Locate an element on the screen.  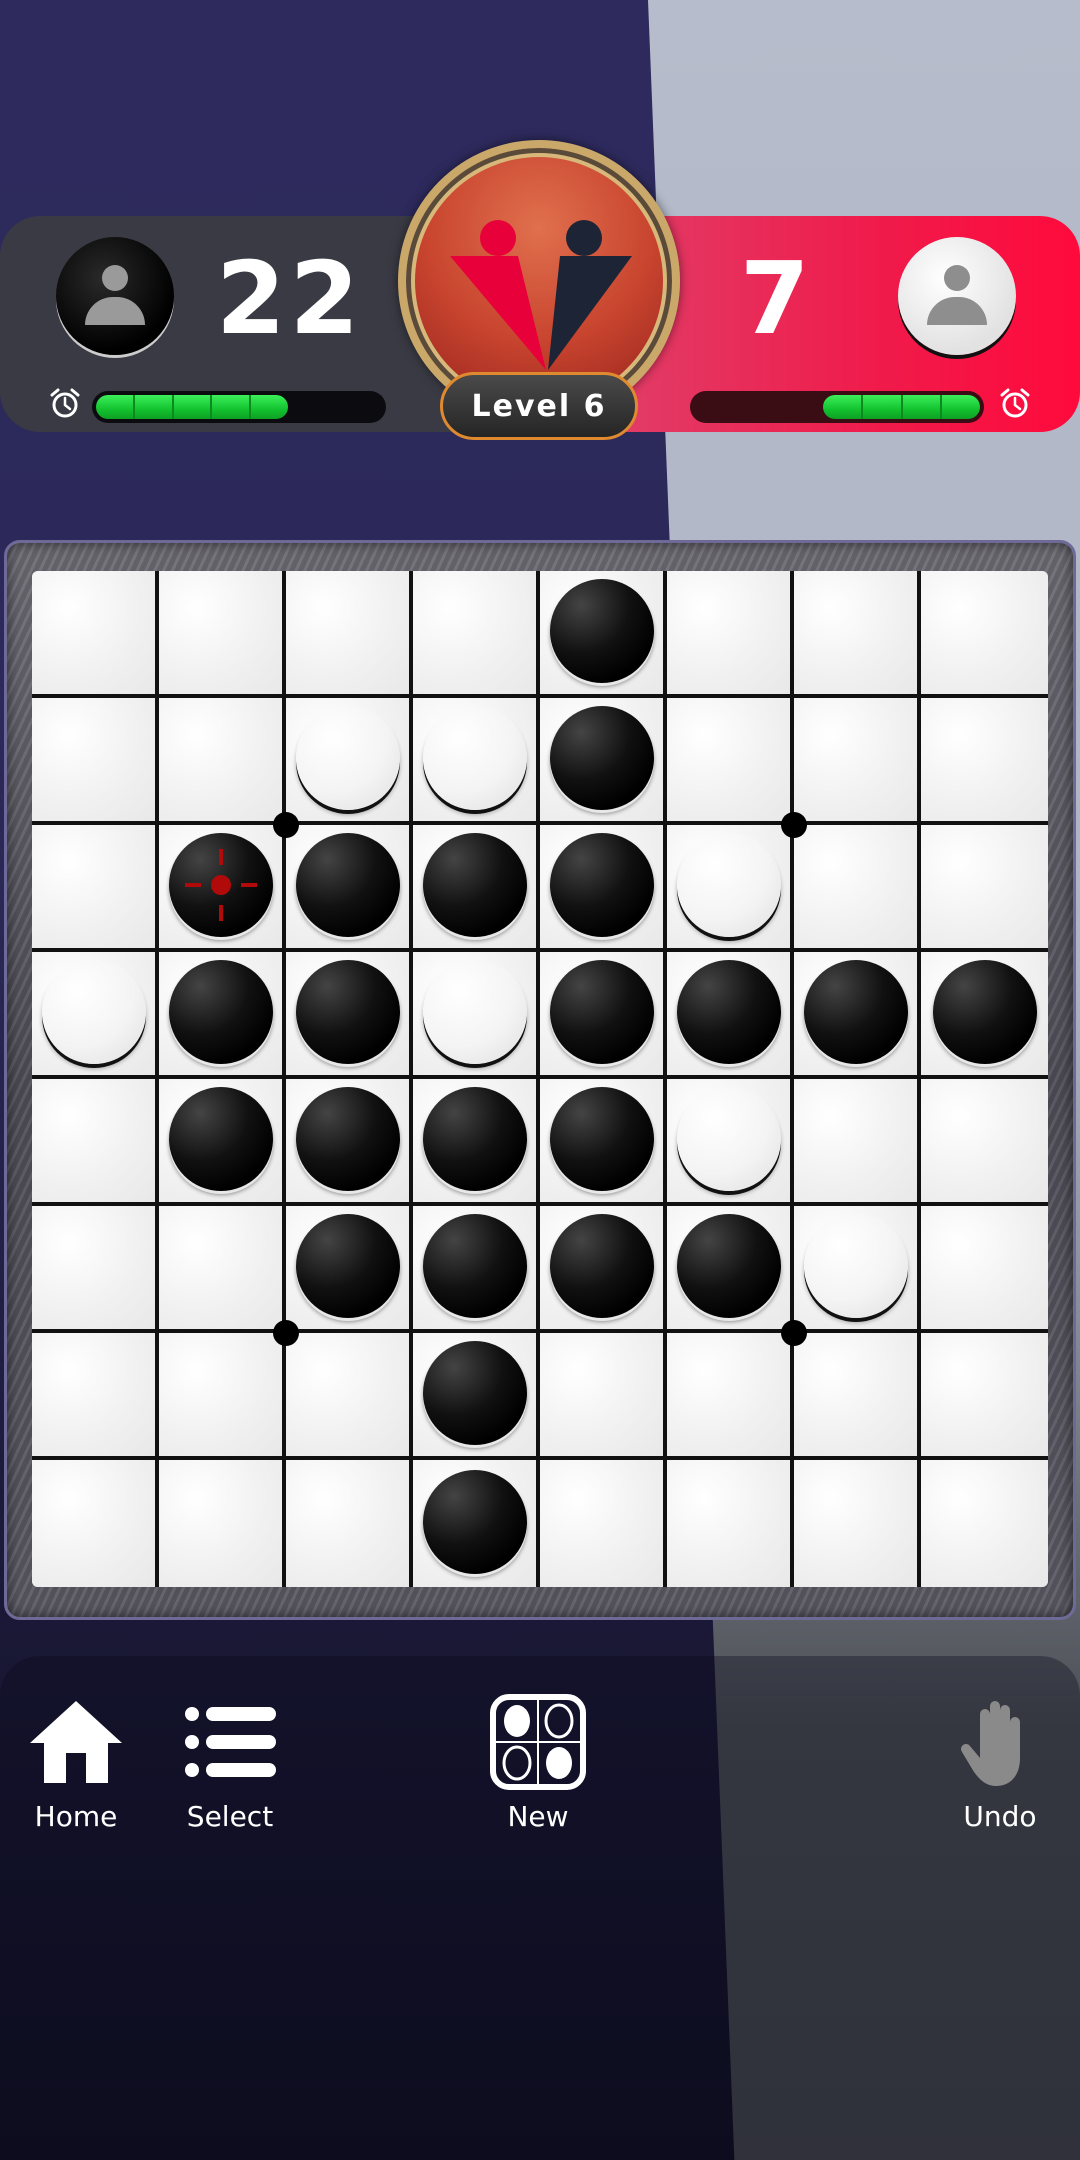
alarm-clock-icon is located at coordinates (1015, 403).